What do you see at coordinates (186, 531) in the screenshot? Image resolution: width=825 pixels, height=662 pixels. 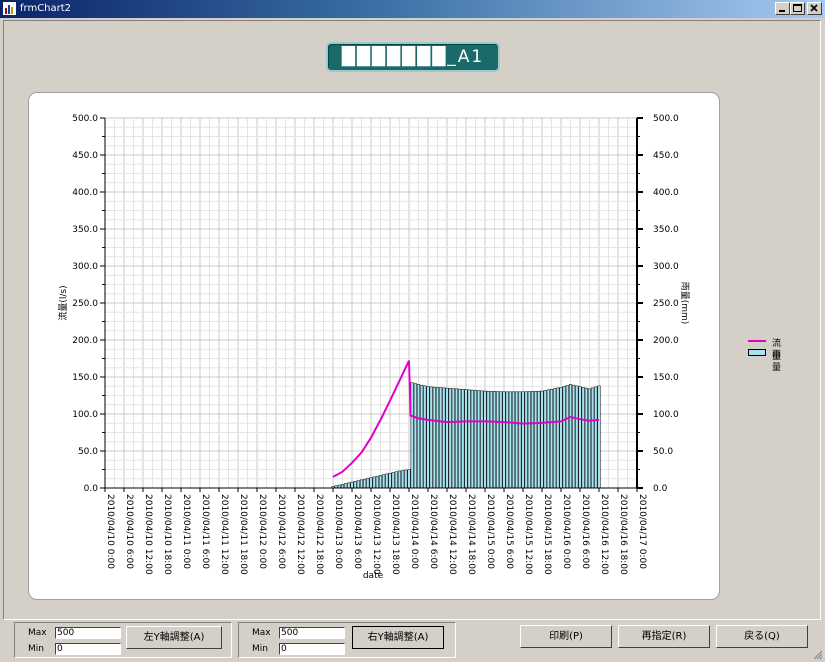 I see `x-tick-label: 2010/04/11 0:00` at bounding box center [186, 531].